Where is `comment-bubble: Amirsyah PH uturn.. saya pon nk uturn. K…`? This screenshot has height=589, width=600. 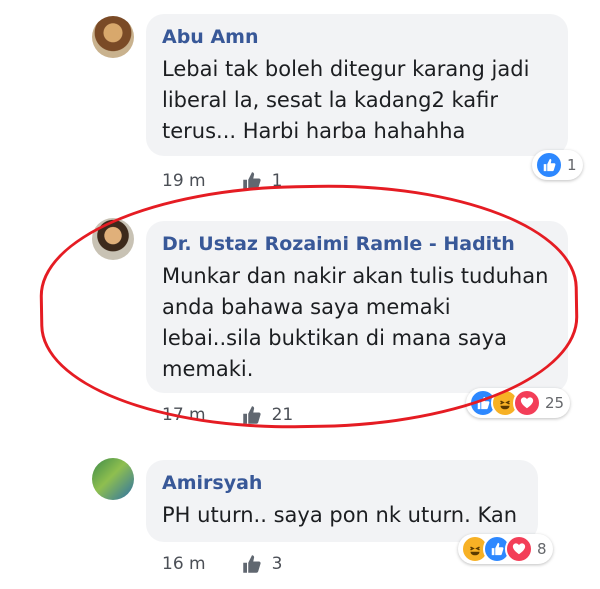
comment-bubble: Amirsyah PH uturn.. saya pon nk uturn. K… is located at coordinates (342, 501).